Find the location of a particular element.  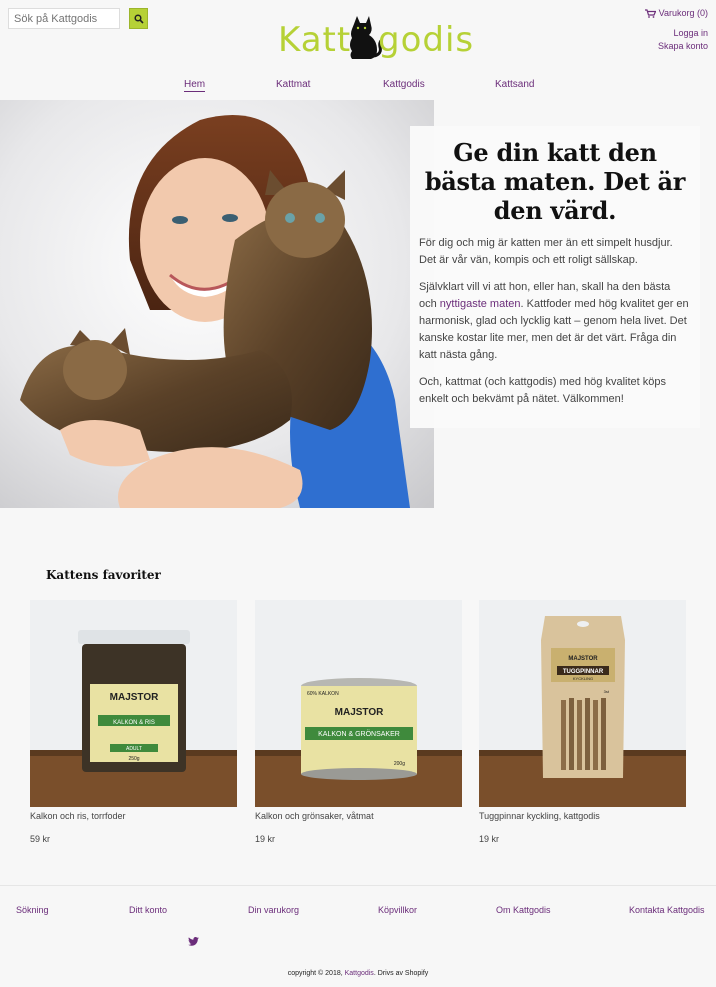

cart-link: Varukorg (0) is located at coordinates (676, 13).